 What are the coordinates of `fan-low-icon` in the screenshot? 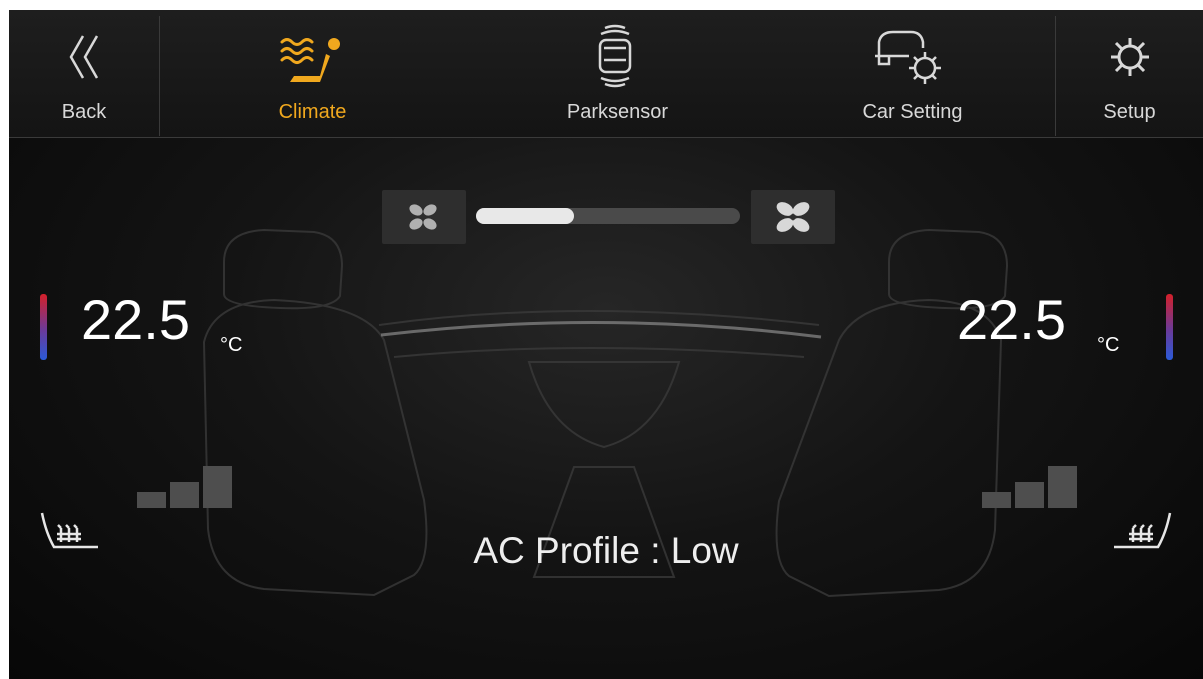 It's located at (423, 217).